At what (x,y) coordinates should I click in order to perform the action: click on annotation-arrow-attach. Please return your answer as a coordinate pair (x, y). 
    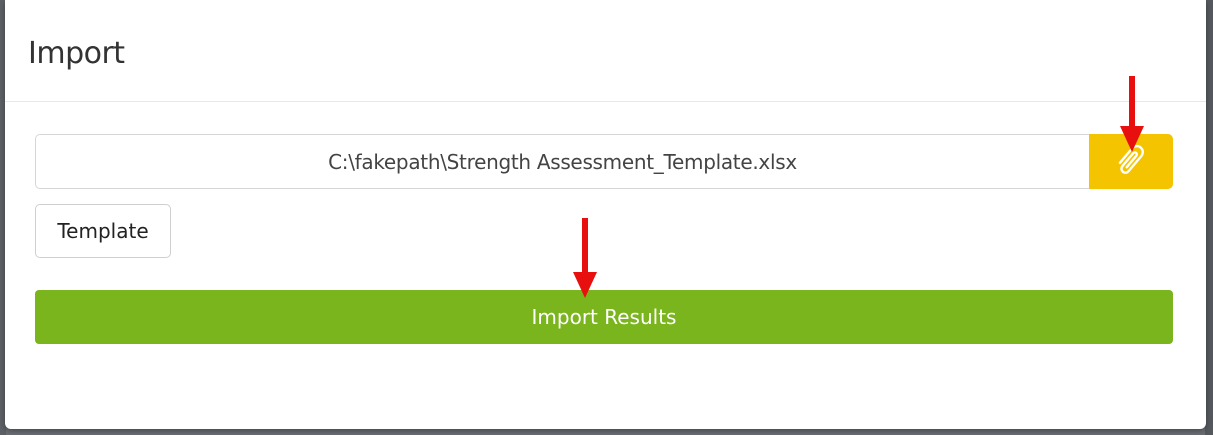
    Looking at the image, I should click on (1132, 114).